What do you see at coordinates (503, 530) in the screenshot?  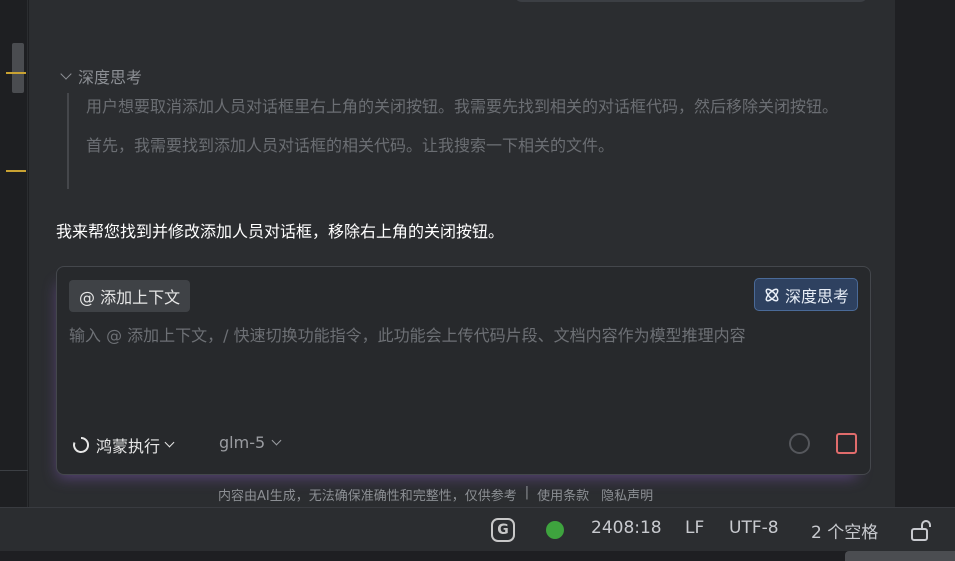 I see `g-icon: G` at bounding box center [503, 530].